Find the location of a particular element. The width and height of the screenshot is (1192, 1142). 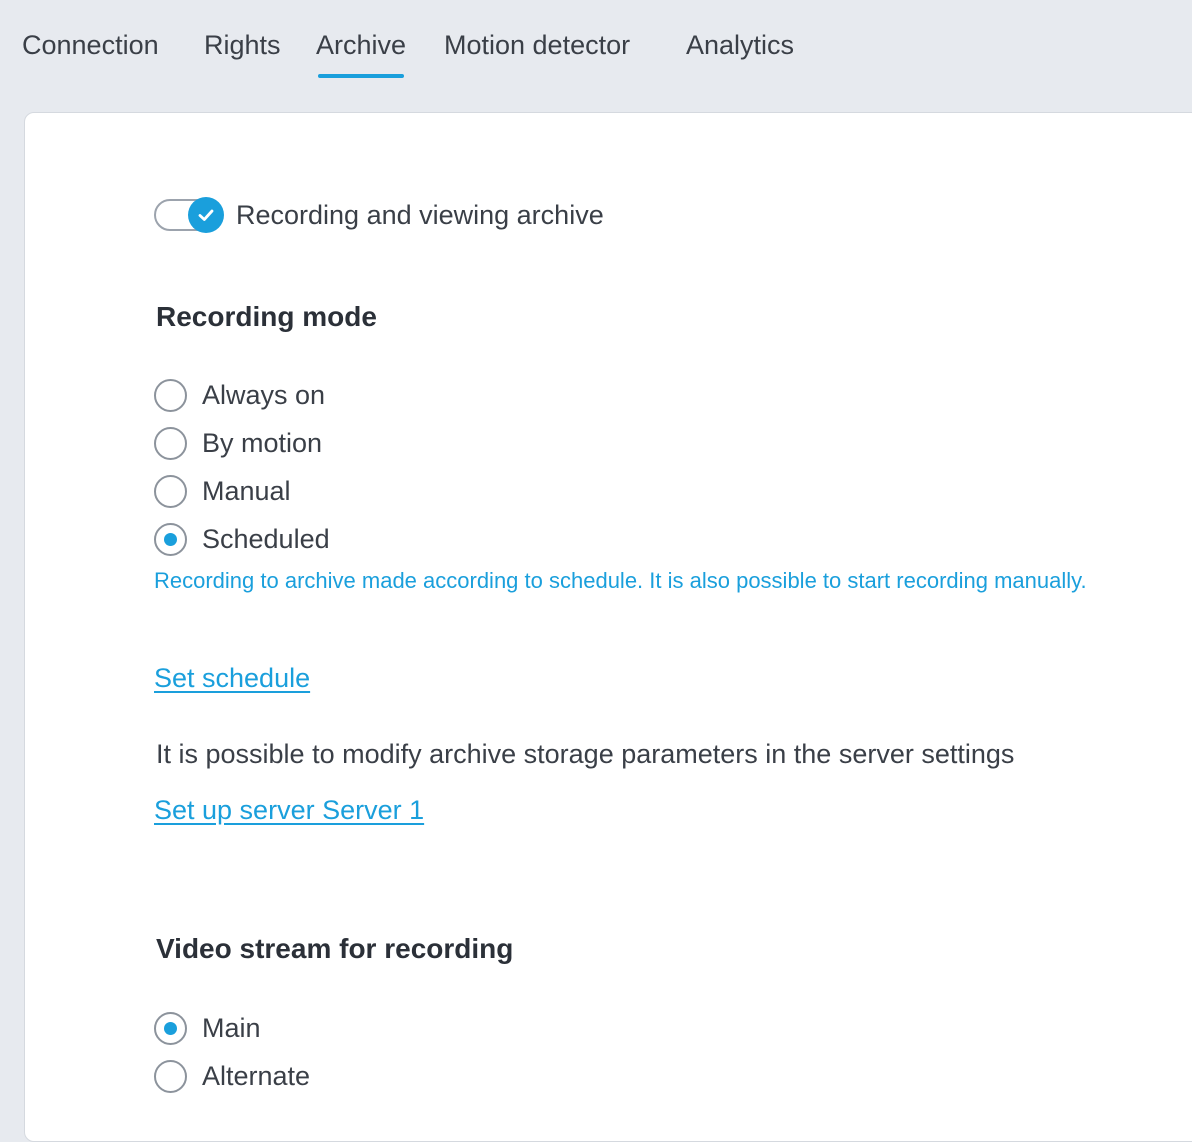

radio-label: Main is located at coordinates (231, 1027).